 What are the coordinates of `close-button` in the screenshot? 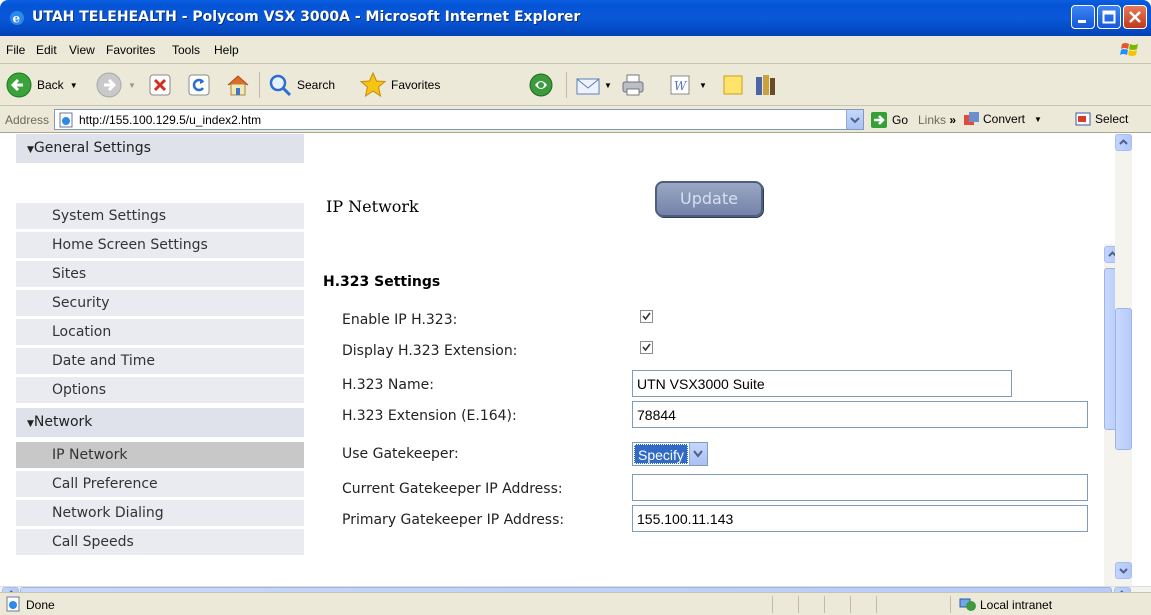 It's located at (1135, 17).